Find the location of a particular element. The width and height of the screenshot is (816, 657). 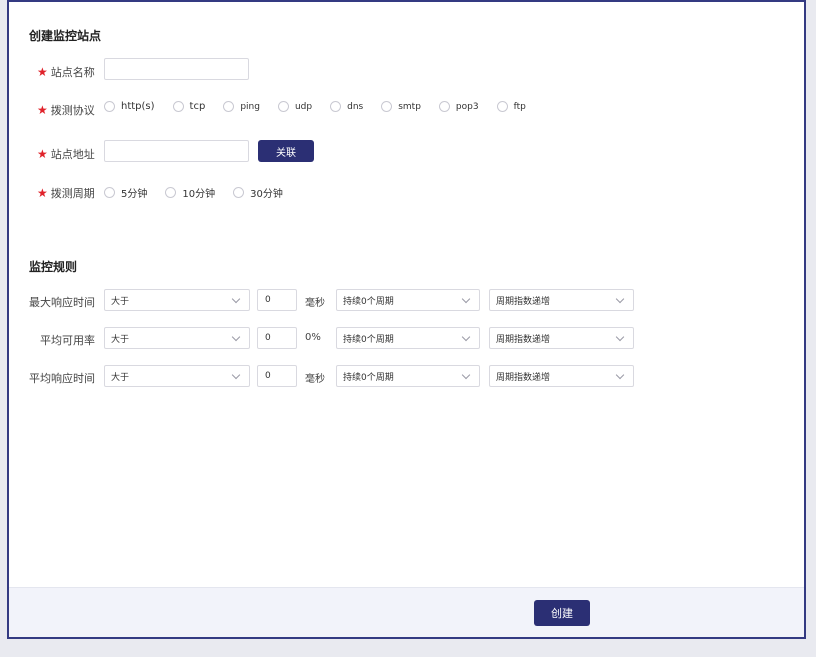

protocol-radio-pop3: pop3 is located at coordinates (458, 106).